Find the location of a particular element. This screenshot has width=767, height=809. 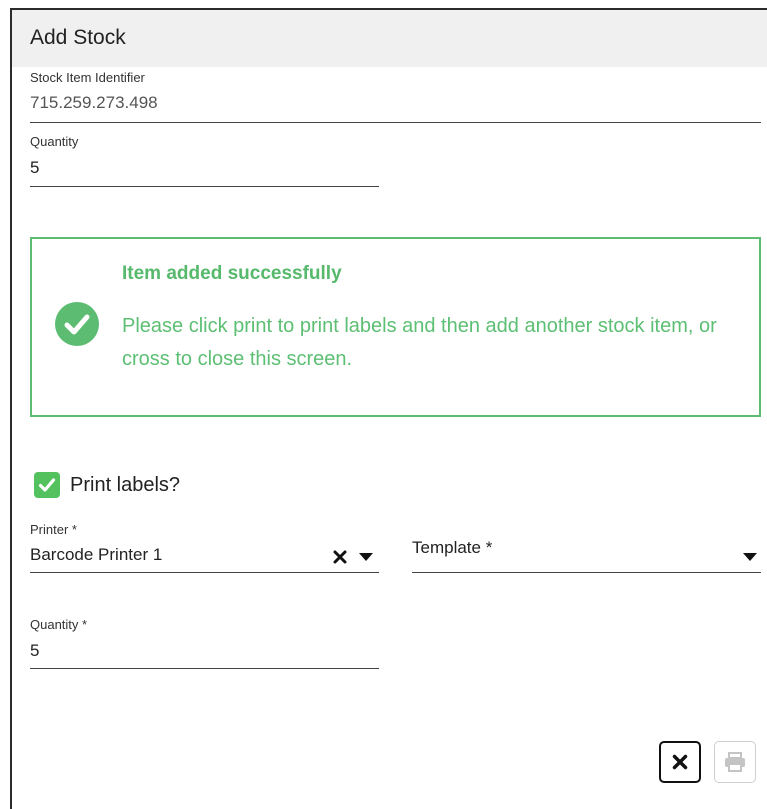

template-label: Template * is located at coordinates (452, 547).